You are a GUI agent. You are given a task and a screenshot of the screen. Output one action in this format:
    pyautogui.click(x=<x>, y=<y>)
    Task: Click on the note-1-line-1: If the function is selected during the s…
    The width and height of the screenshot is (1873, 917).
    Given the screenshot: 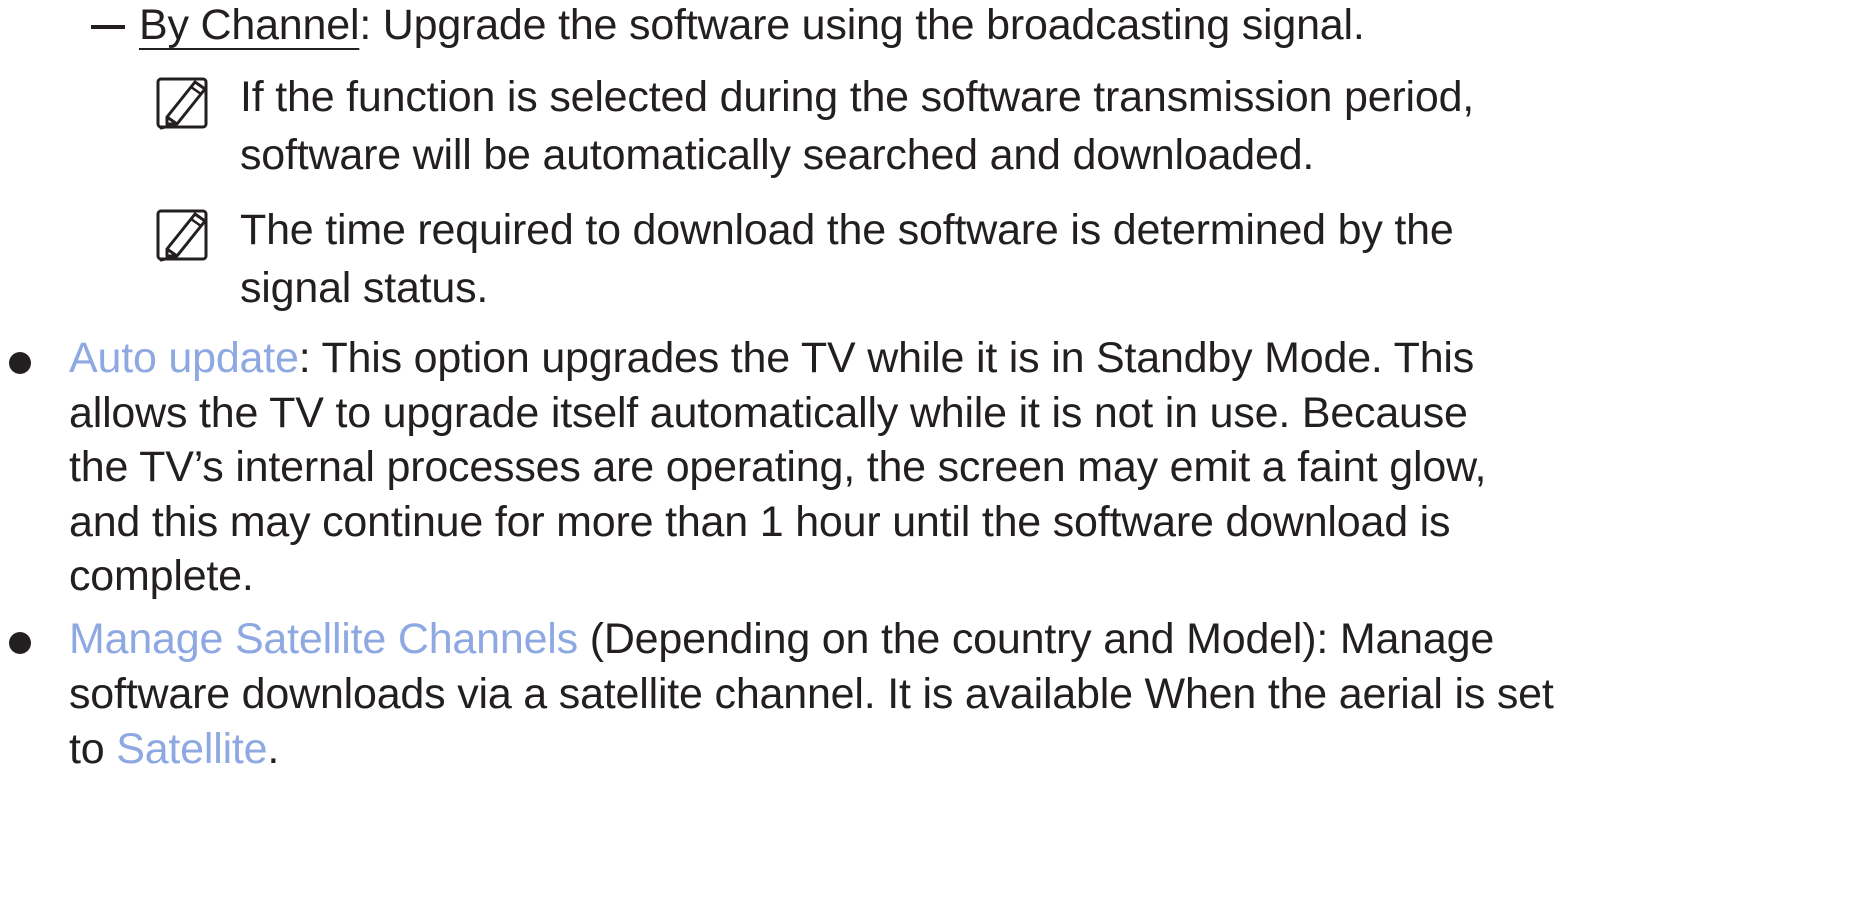 What is the action you would take?
    pyautogui.click(x=857, y=97)
    